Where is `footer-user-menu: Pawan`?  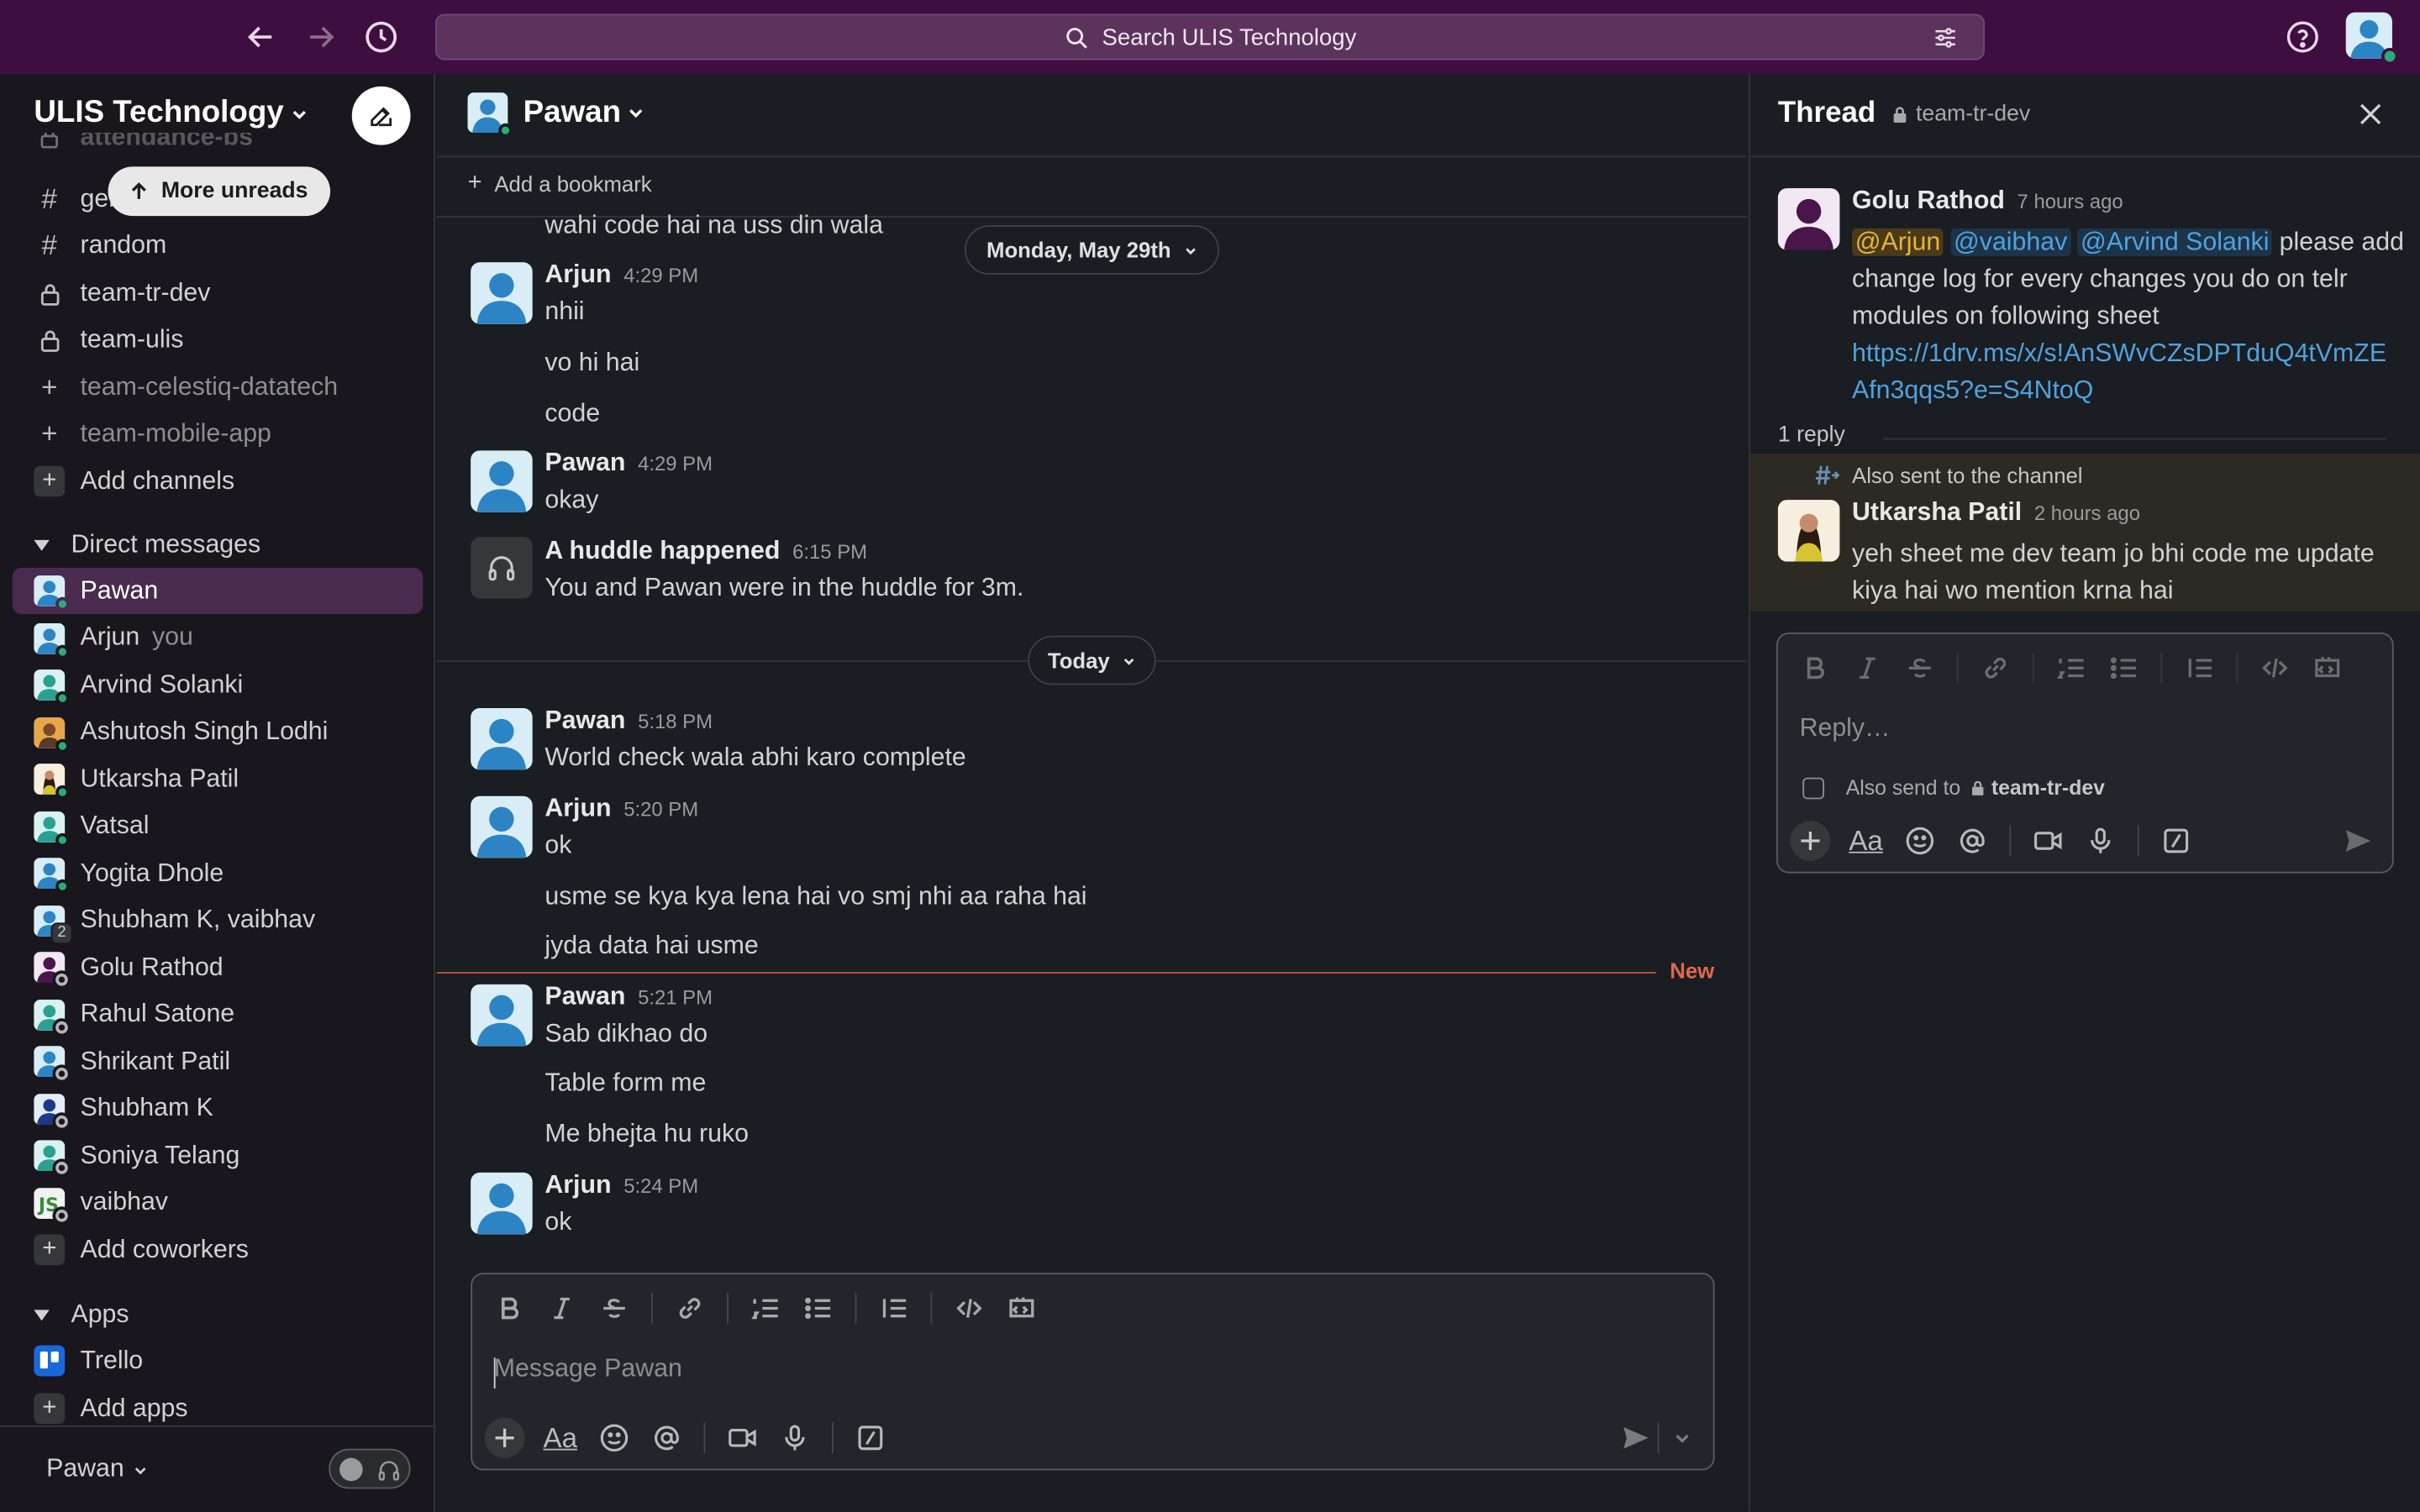 footer-user-menu: Pawan is located at coordinates (97, 1469).